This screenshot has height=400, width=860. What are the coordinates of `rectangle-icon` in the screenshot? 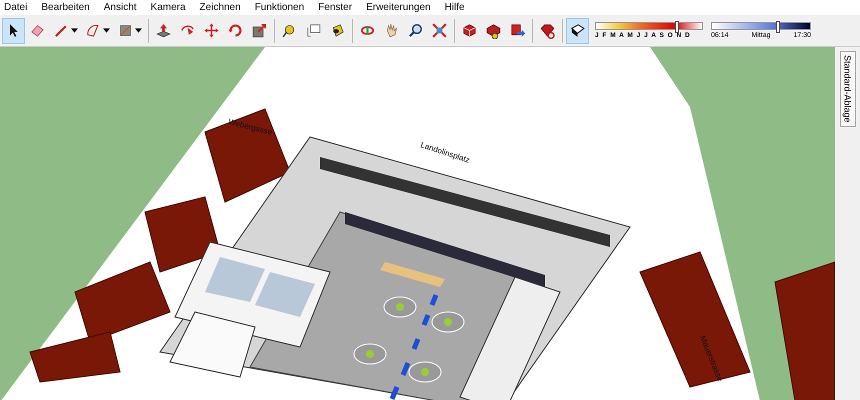 It's located at (125, 30).